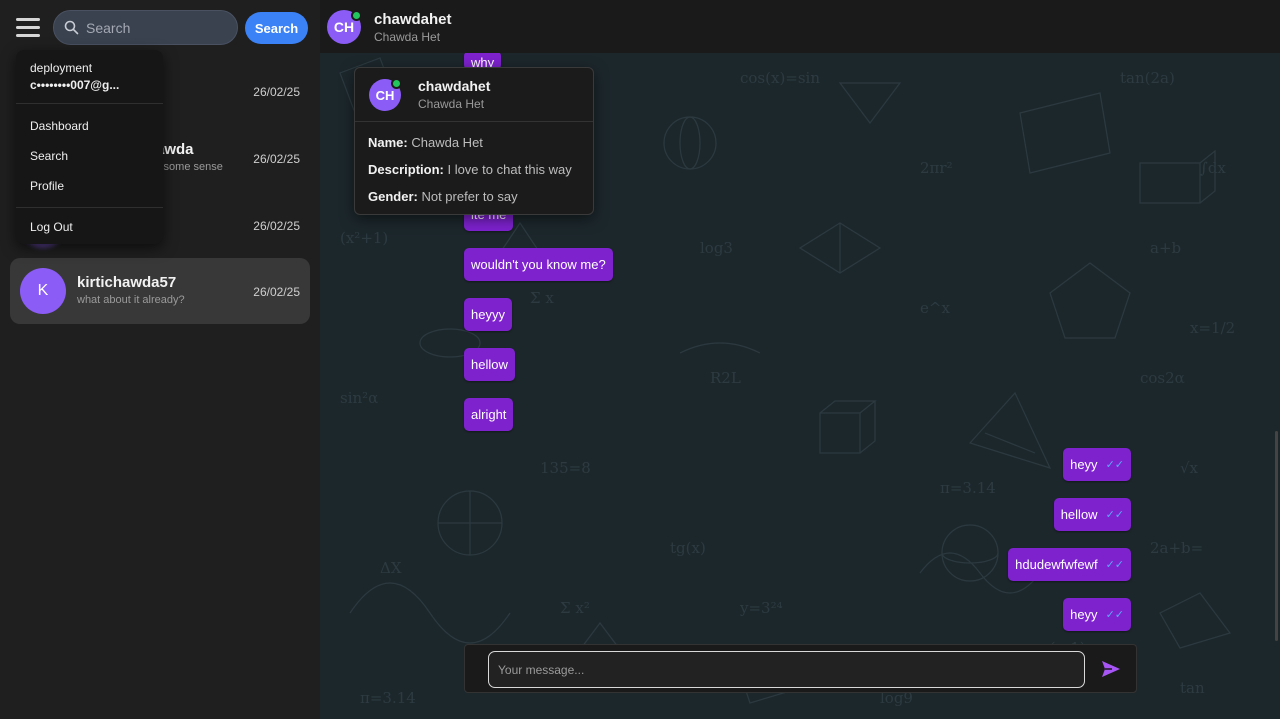 The width and height of the screenshot is (1280, 719). I want to click on search-input, so click(158, 28).